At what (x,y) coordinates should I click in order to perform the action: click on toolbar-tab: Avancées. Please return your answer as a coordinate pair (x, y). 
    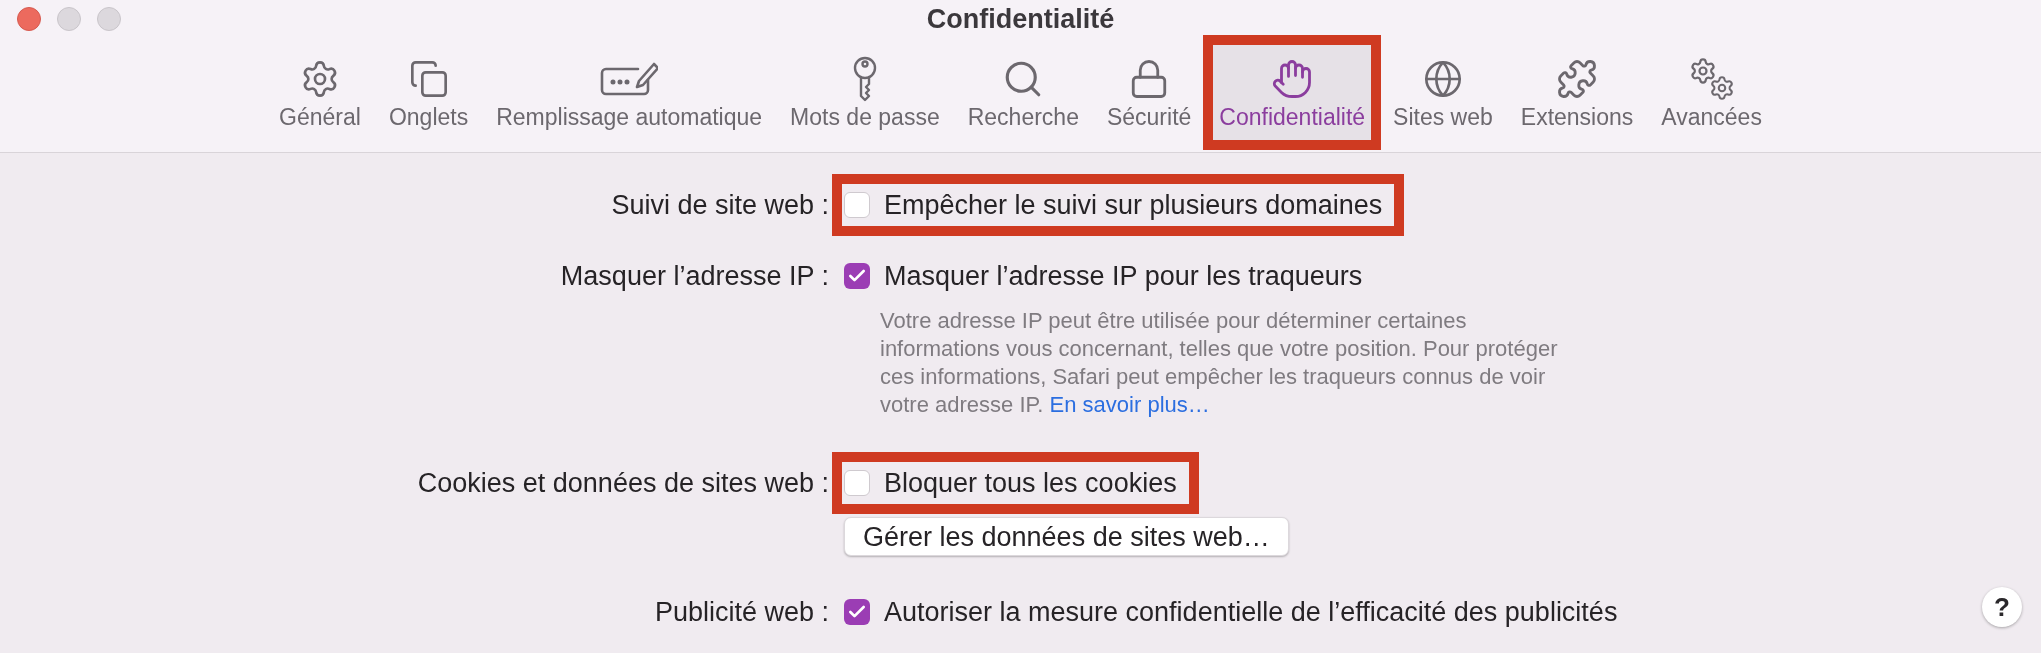
    Looking at the image, I should click on (1711, 92).